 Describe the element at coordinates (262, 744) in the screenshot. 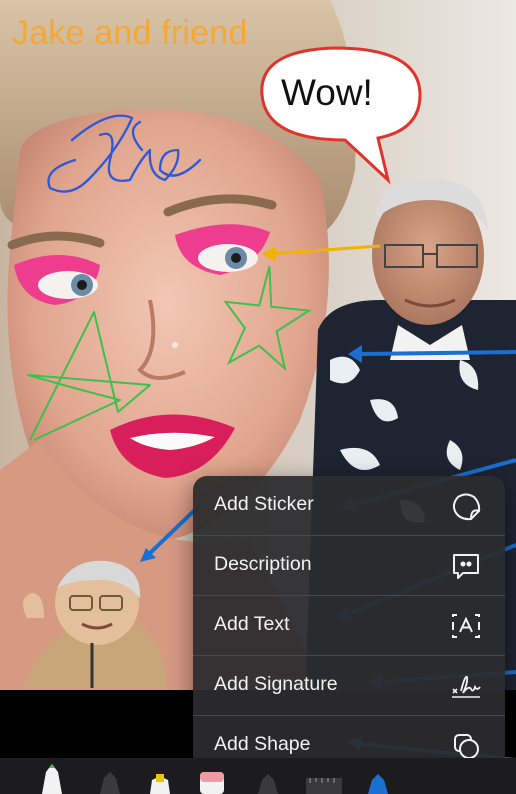

I see `menu-item-label: Add Shape` at that location.